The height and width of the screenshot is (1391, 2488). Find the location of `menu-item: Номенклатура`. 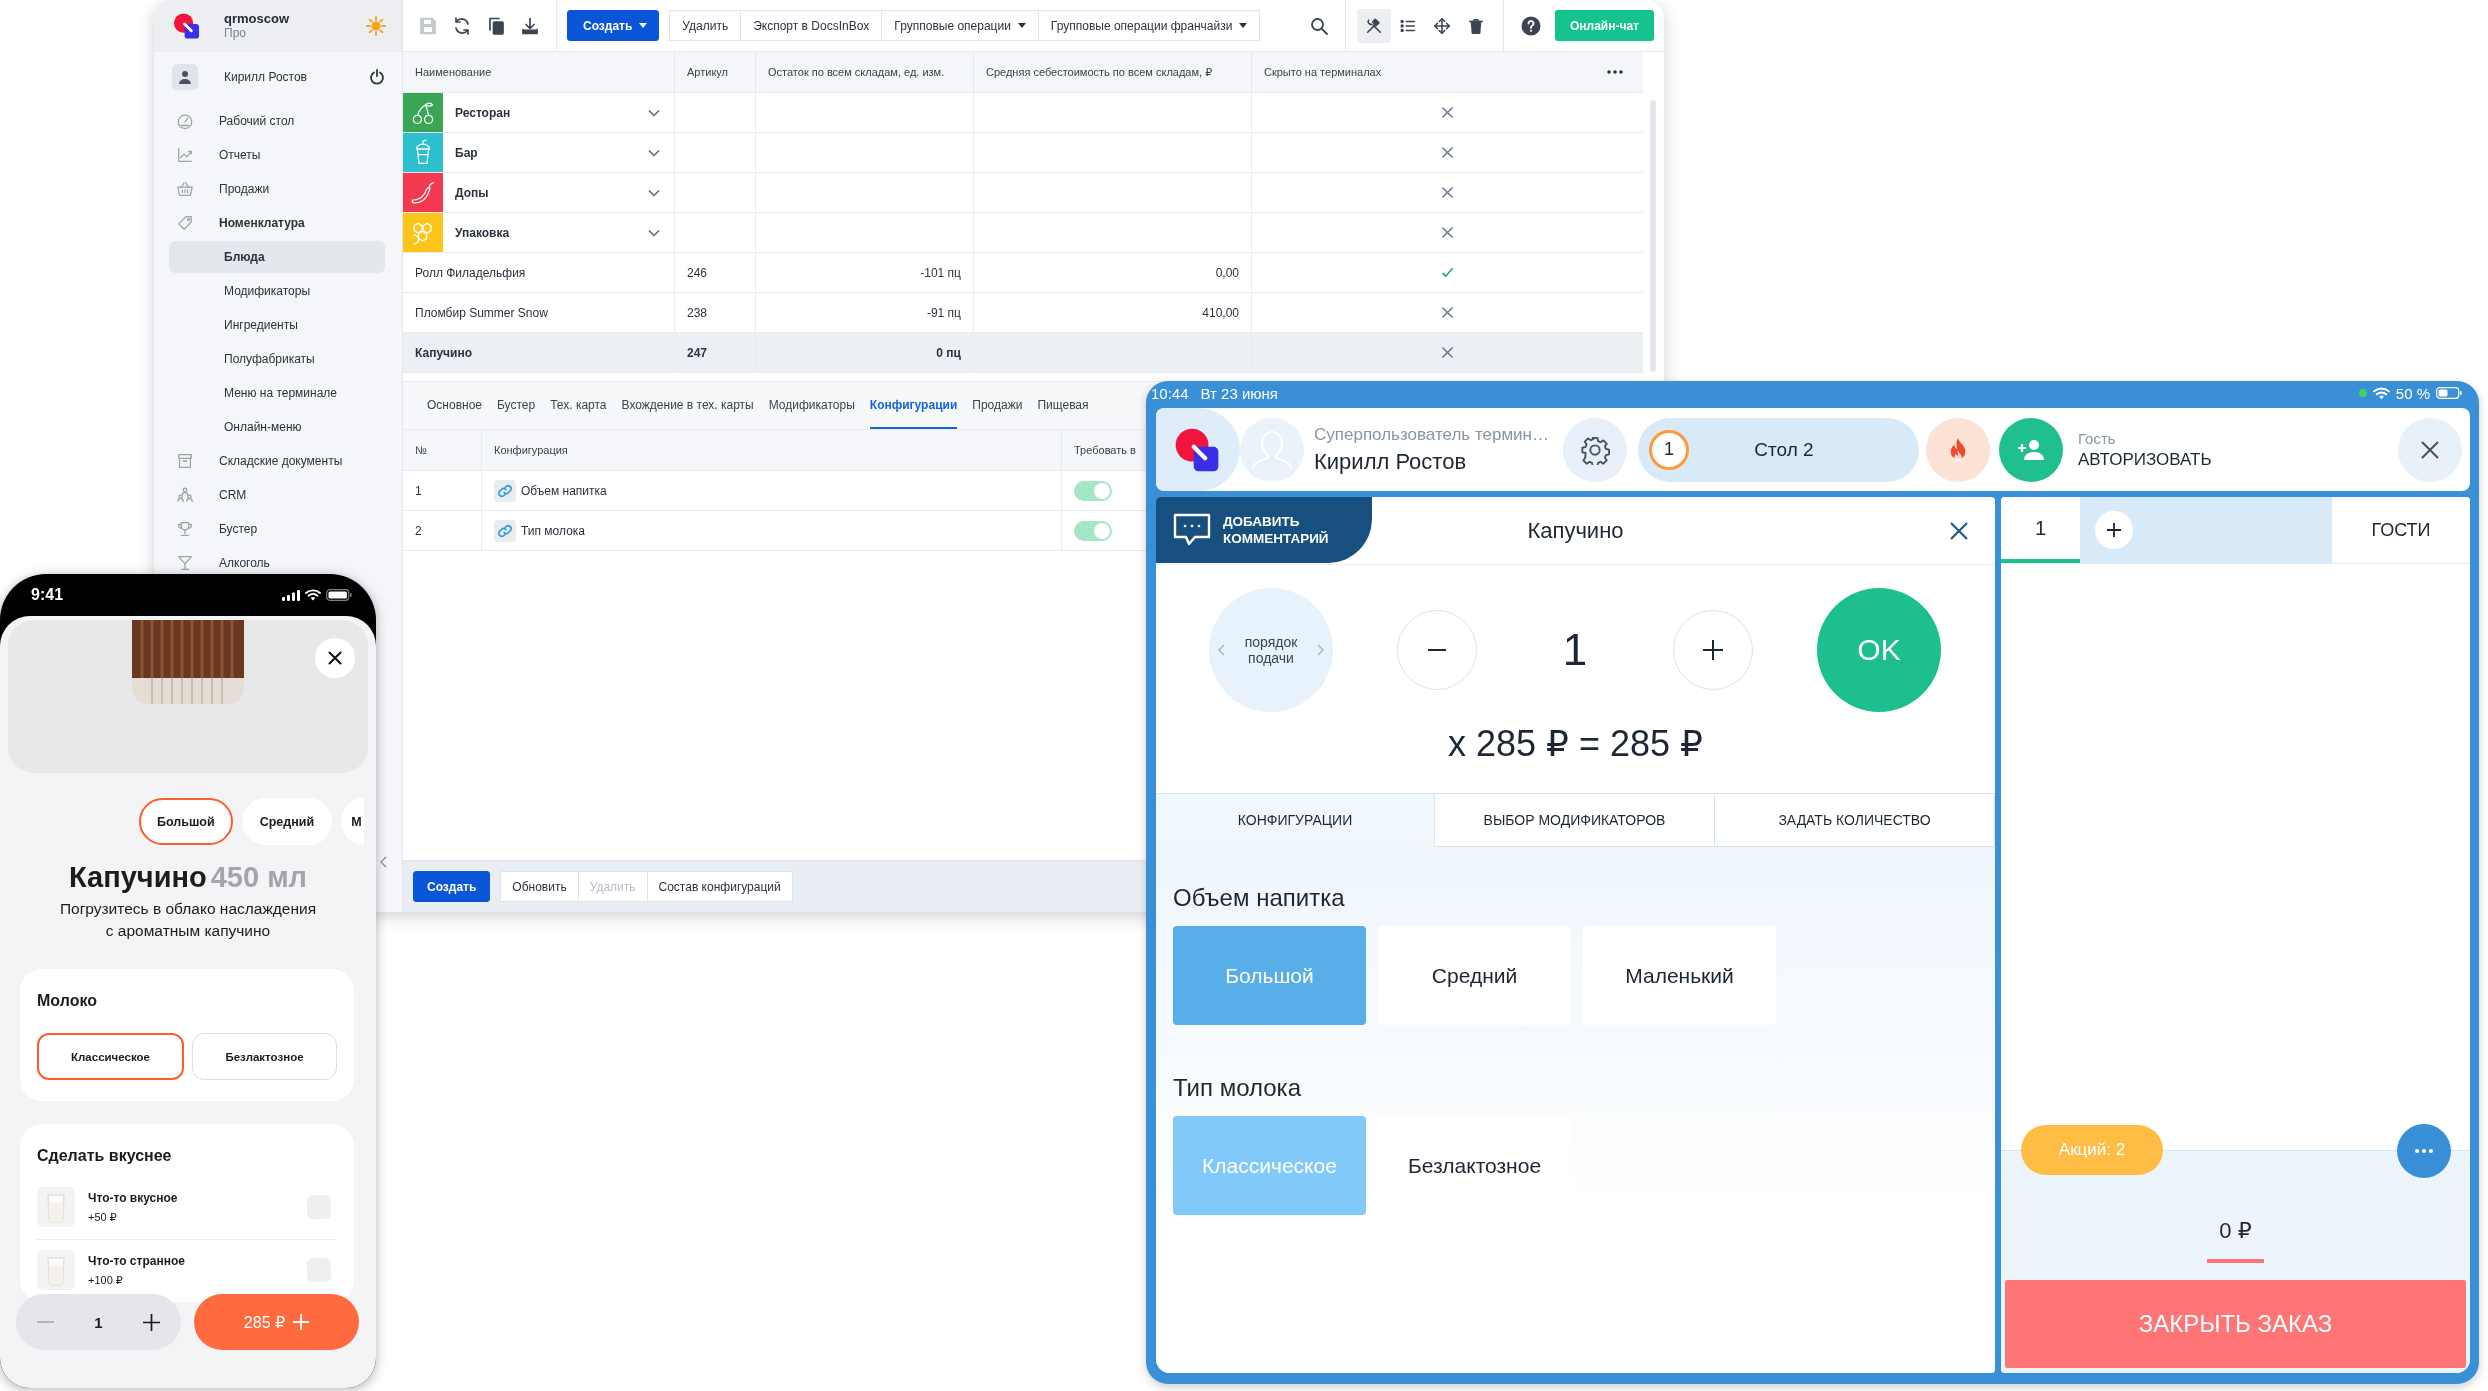

menu-item: Номенклатура is located at coordinates (272, 223).